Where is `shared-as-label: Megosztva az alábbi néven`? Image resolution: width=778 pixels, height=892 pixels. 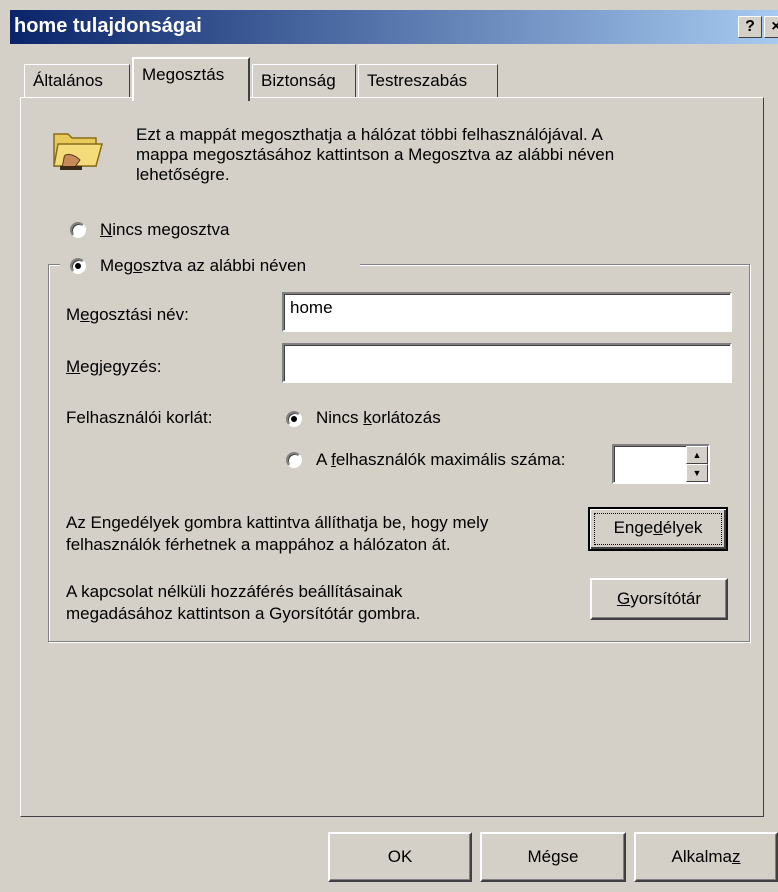 shared-as-label: Megosztva az alábbi néven is located at coordinates (203, 266).